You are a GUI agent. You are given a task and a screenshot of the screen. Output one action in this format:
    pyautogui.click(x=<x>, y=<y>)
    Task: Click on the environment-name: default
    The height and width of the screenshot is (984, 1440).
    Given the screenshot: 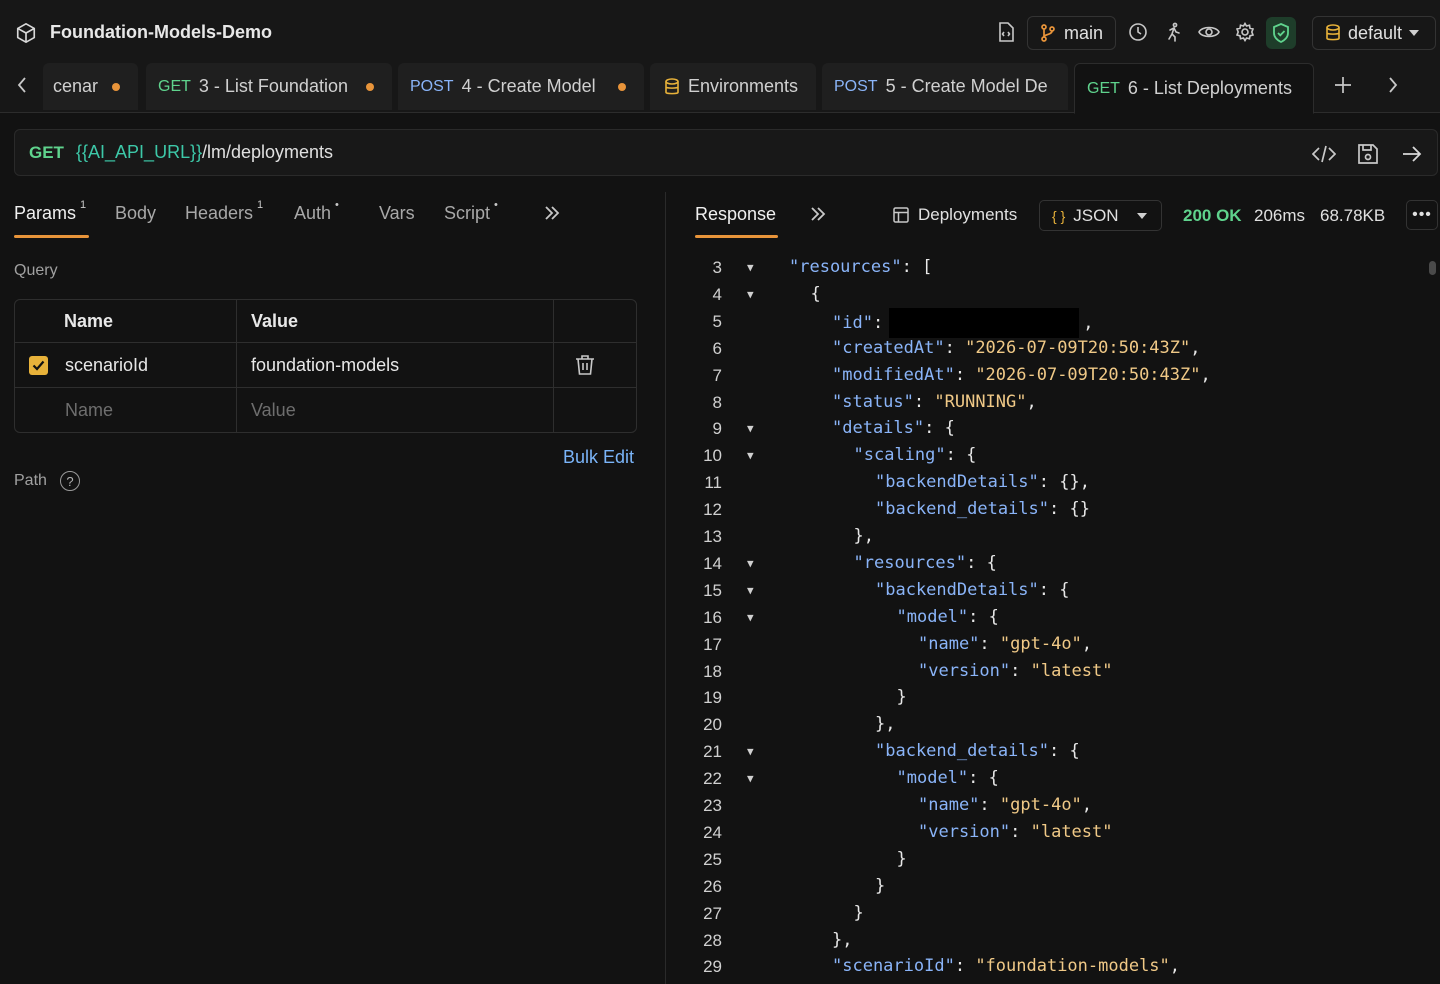 What is the action you would take?
    pyautogui.click(x=1375, y=32)
    